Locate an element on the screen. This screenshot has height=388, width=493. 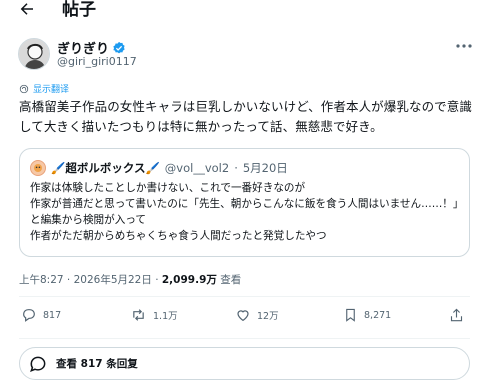
more-icon is located at coordinates (464, 46).